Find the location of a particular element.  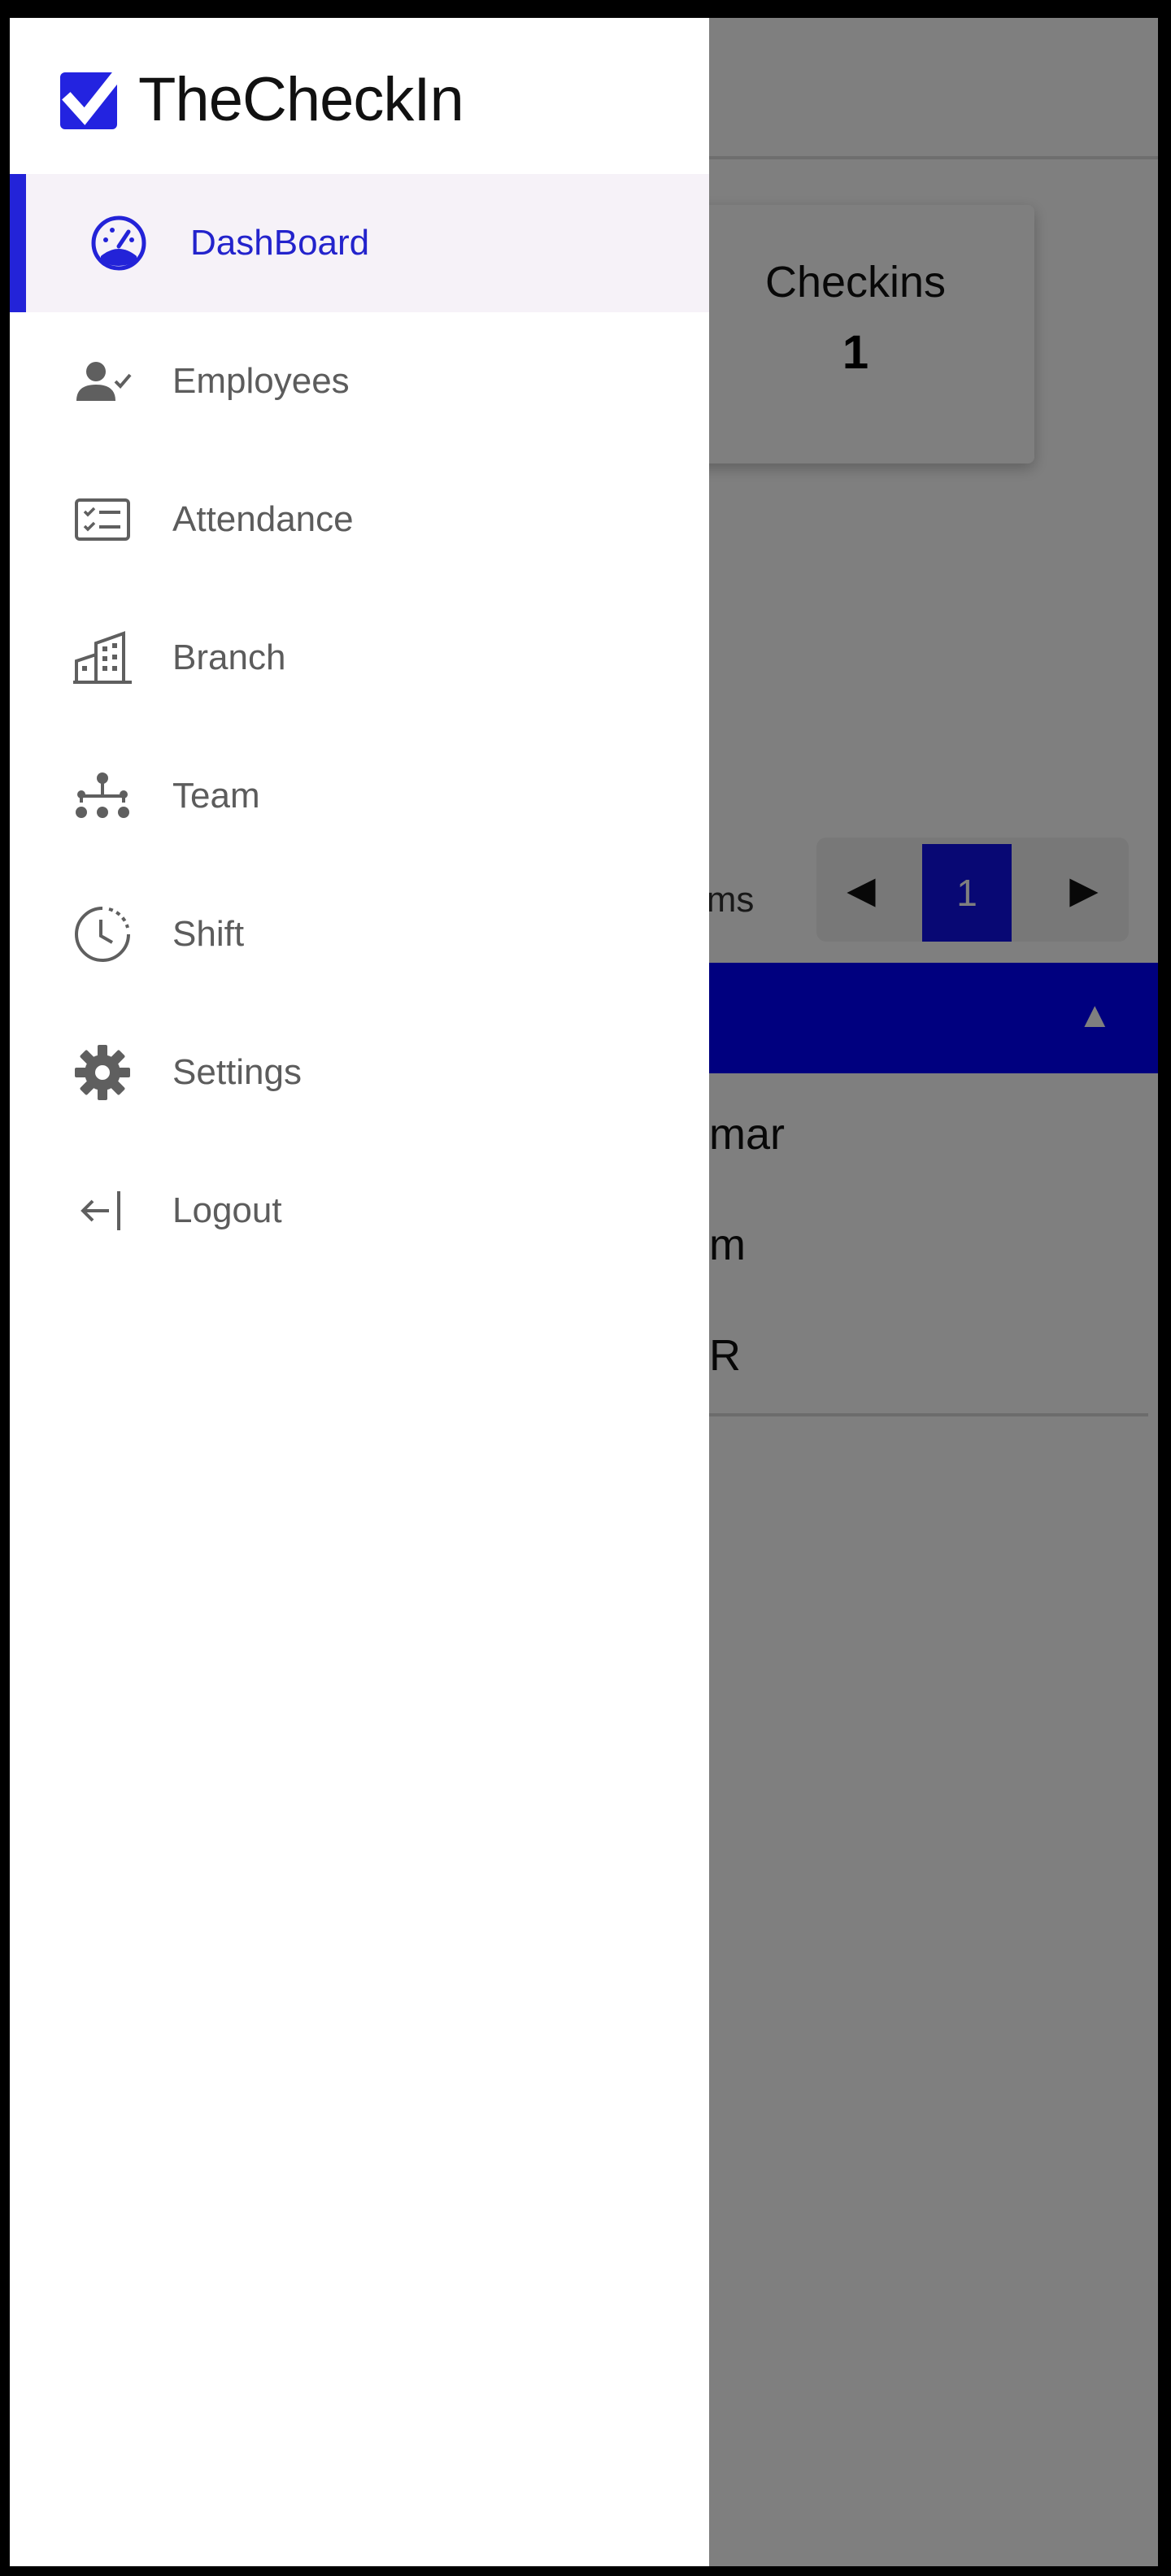

sidebar-item-dashboard: DashBoard is located at coordinates (360, 243).